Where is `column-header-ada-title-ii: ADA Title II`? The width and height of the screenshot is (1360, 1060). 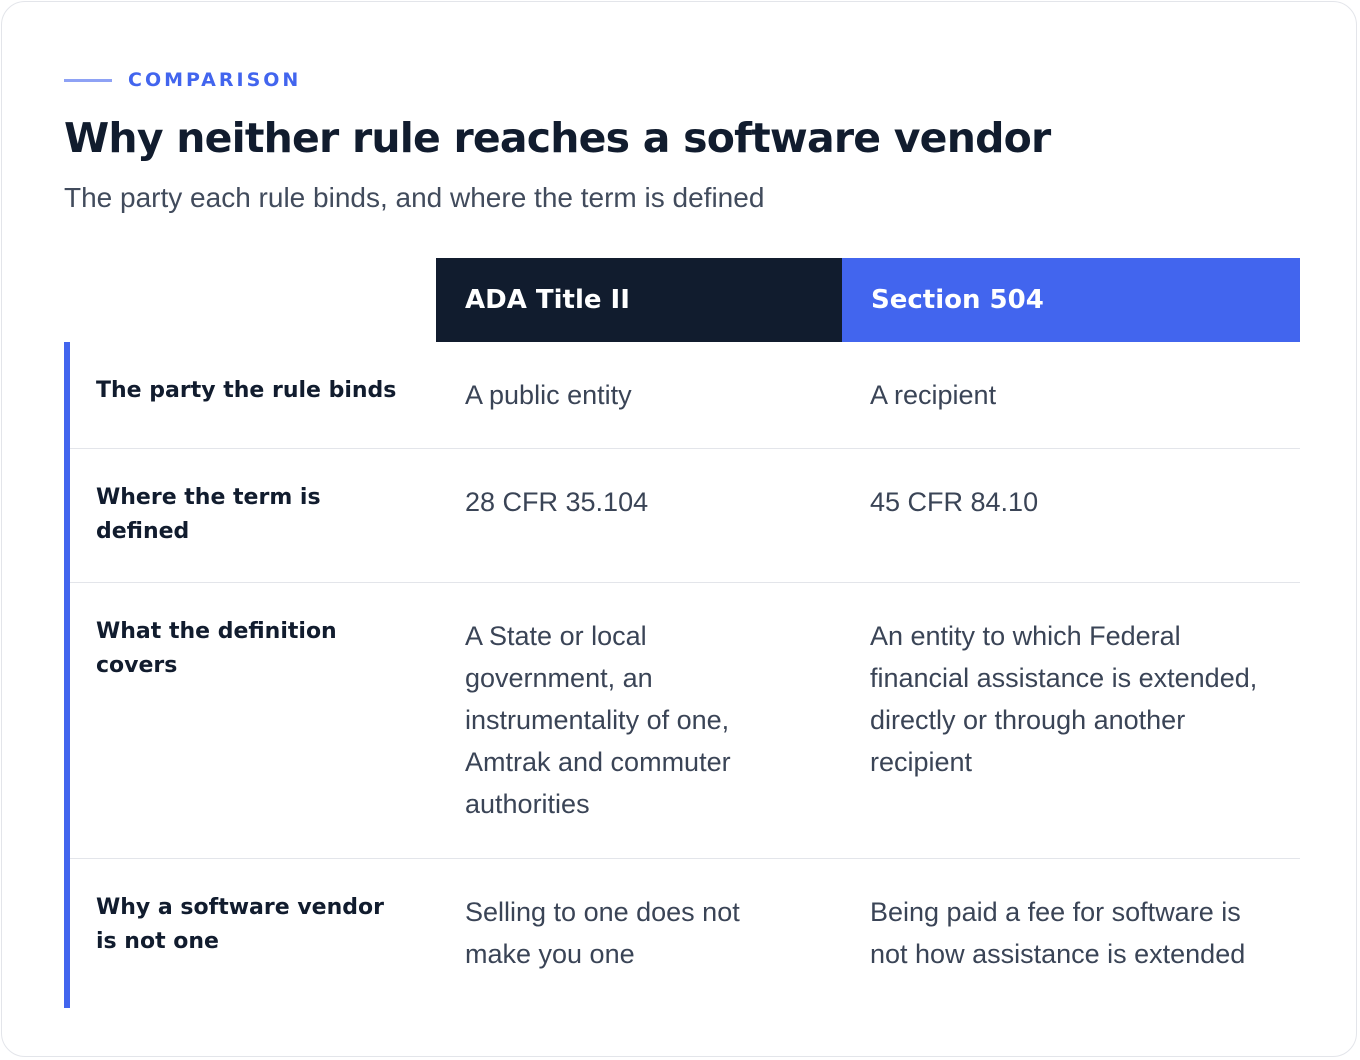 column-header-ada-title-ii: ADA Title II is located at coordinates (639, 300).